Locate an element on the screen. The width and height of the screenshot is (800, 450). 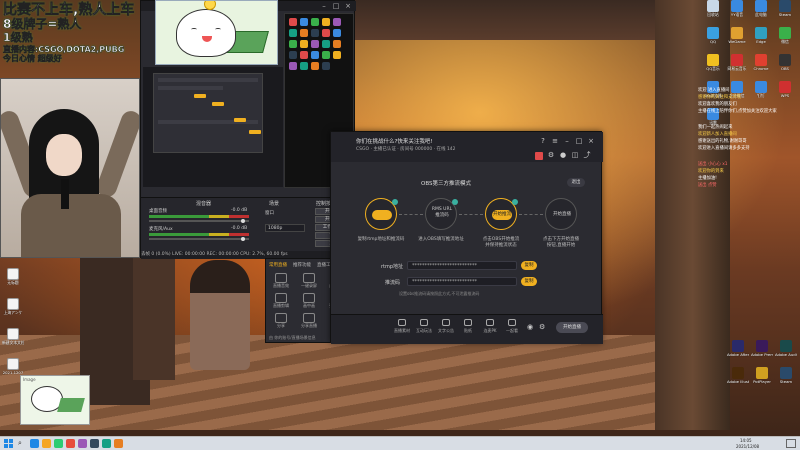
desktop-icon: OBS is located at coordinates (785, 67).